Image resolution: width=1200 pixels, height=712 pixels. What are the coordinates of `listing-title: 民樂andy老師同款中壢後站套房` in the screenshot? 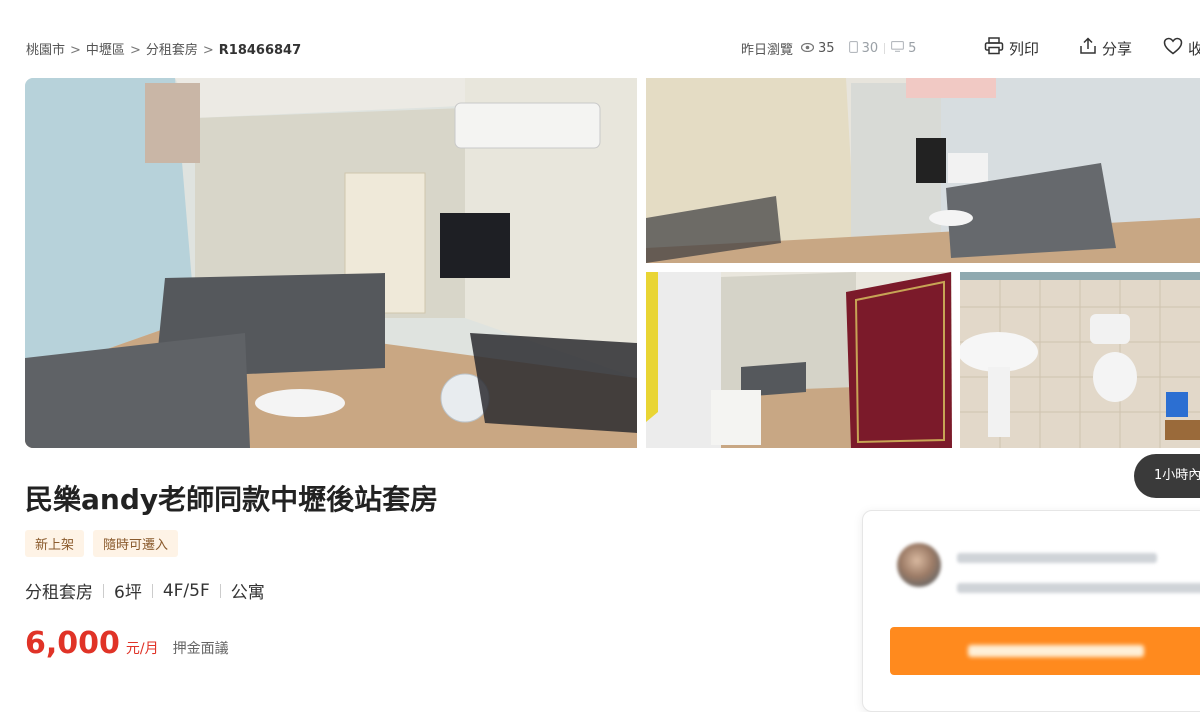 It's located at (232, 499).